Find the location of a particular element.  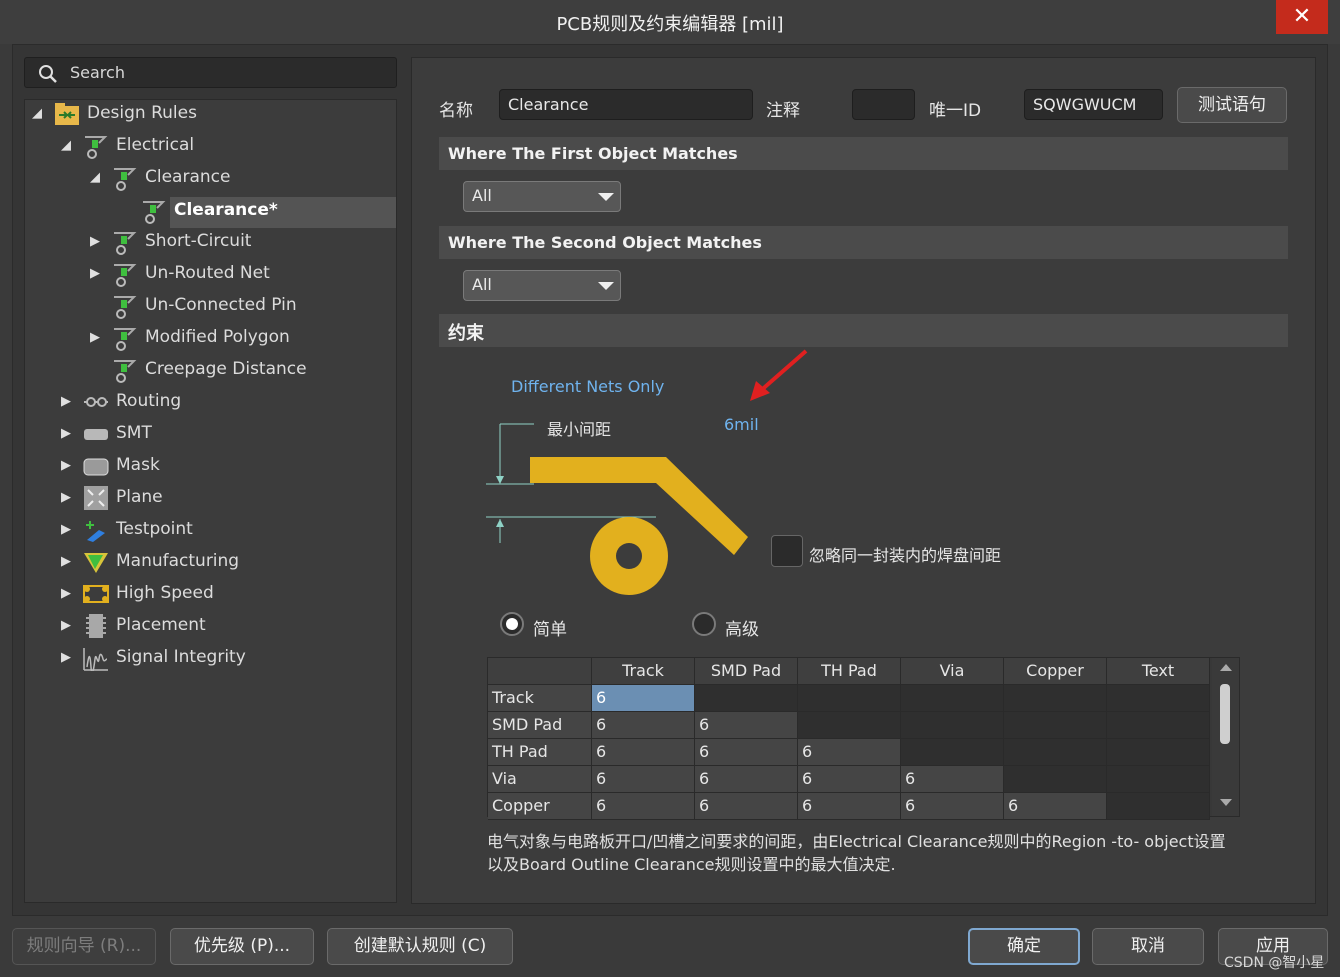

close-button: ✕ is located at coordinates (1302, 17).